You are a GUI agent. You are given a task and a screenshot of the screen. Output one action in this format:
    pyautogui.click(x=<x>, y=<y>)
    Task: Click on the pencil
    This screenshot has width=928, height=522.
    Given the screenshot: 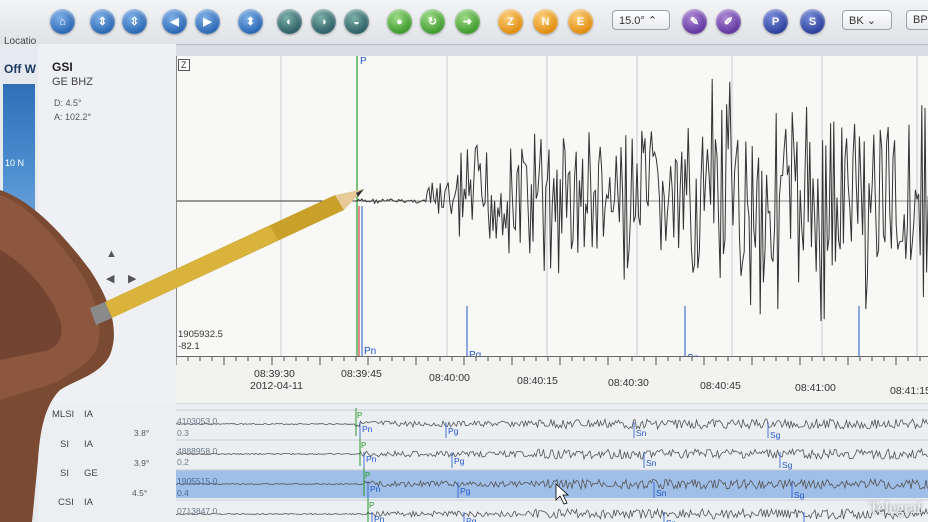 What is the action you would take?
    pyautogui.click(x=227, y=257)
    